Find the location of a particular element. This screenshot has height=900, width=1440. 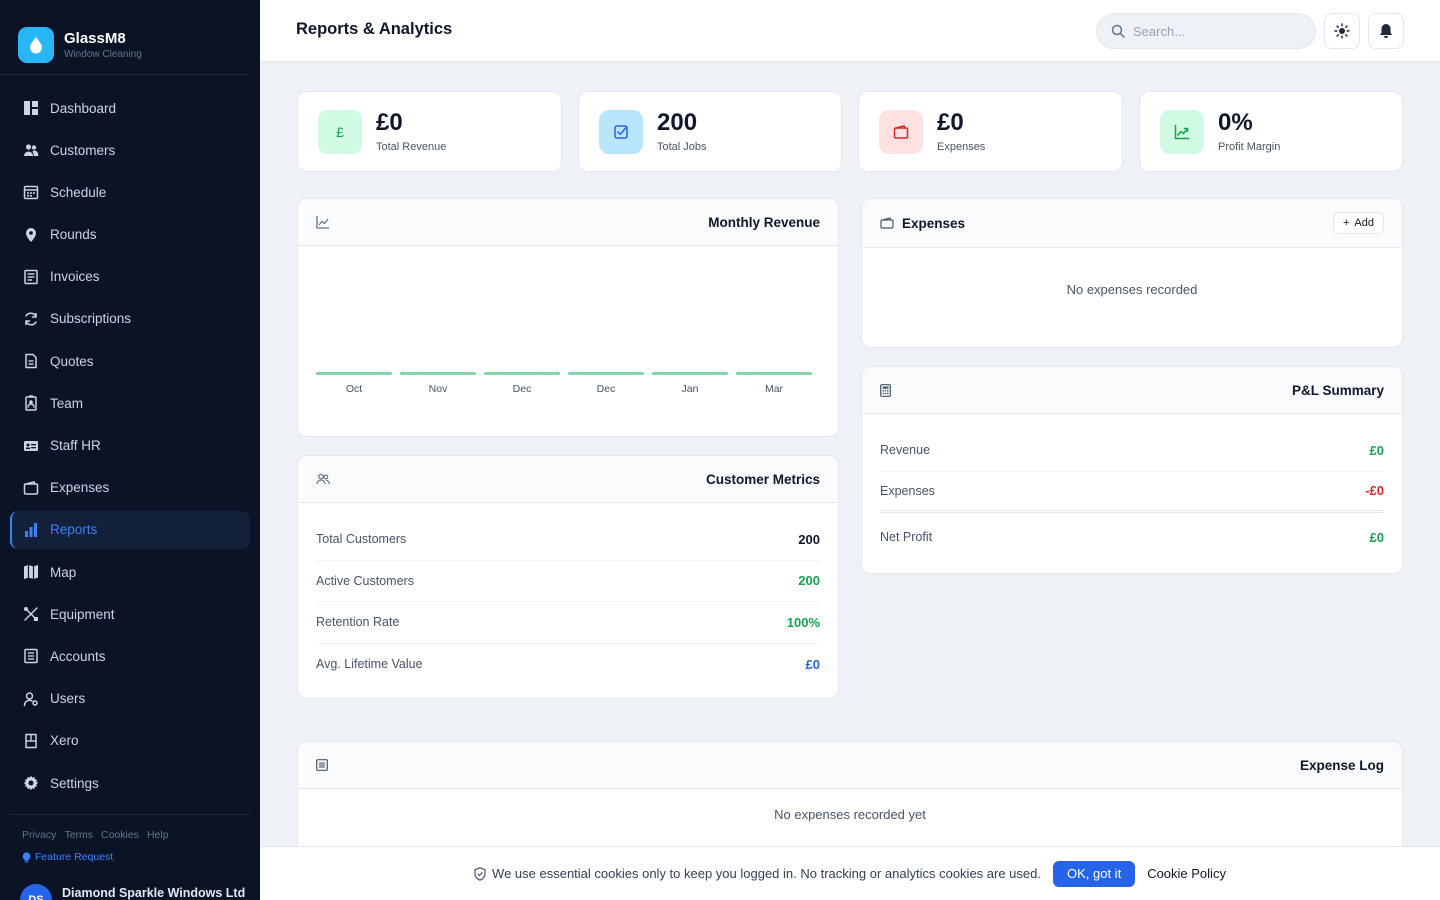

accept-cookies-button: OK, got it is located at coordinates (1094, 873).